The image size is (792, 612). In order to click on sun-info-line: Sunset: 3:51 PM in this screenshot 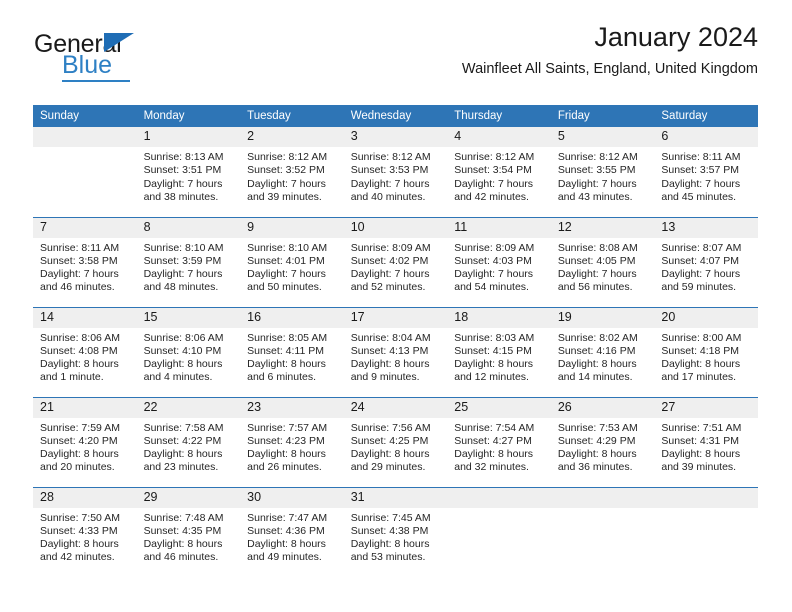, I will do `click(182, 170)`.